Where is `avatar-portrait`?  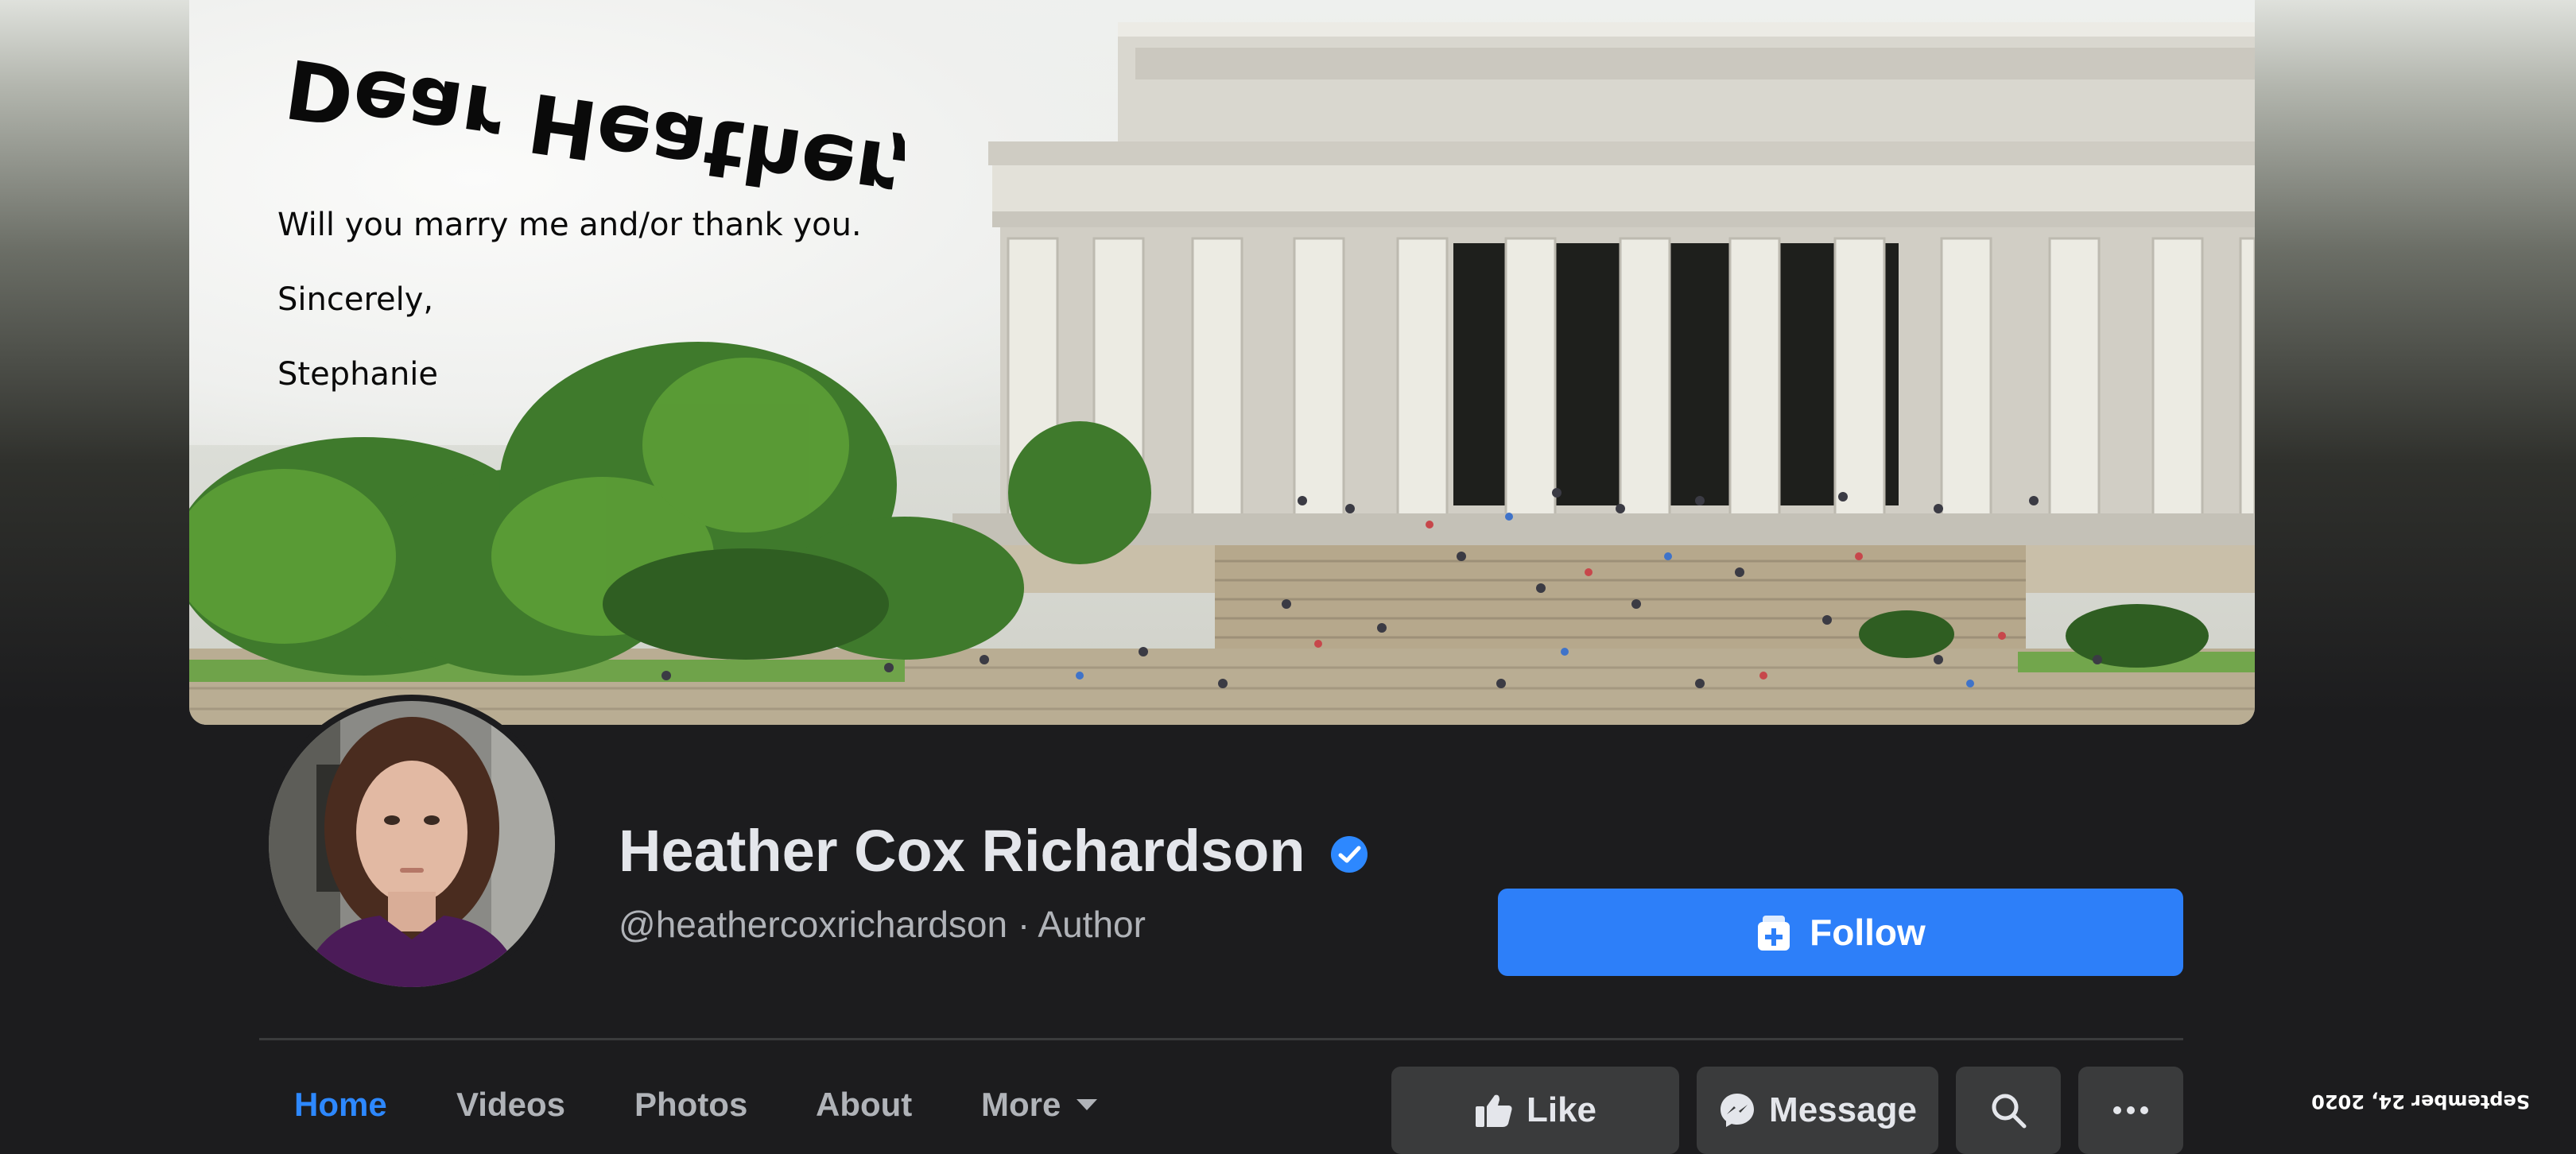 avatar-portrait is located at coordinates (412, 844).